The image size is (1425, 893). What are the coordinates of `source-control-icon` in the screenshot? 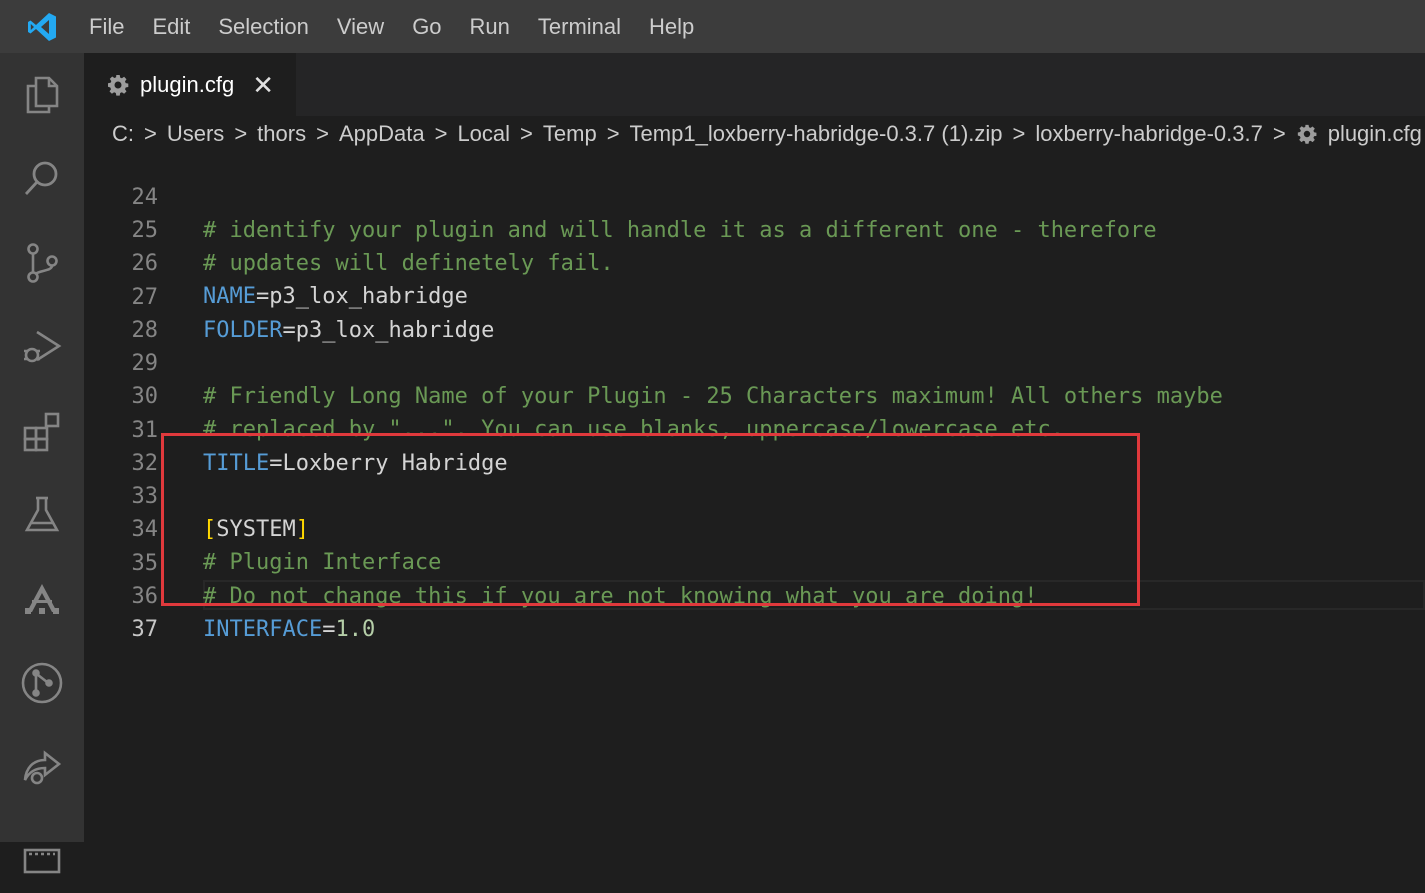 It's located at (42, 263).